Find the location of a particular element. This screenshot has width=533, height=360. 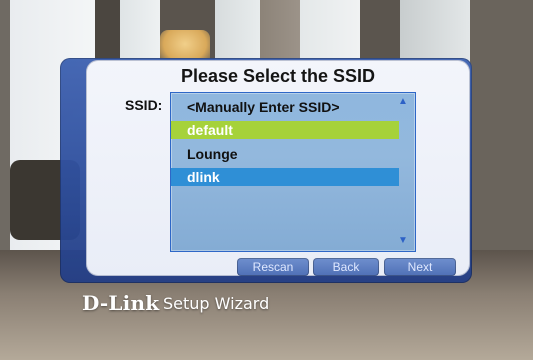

brand-logo: D-Link is located at coordinates (121, 303).